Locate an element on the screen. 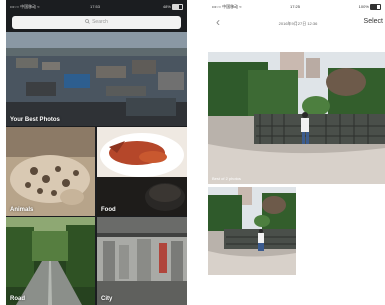 The image size is (385, 305). battery-status: 100% is located at coordinates (370, 7).